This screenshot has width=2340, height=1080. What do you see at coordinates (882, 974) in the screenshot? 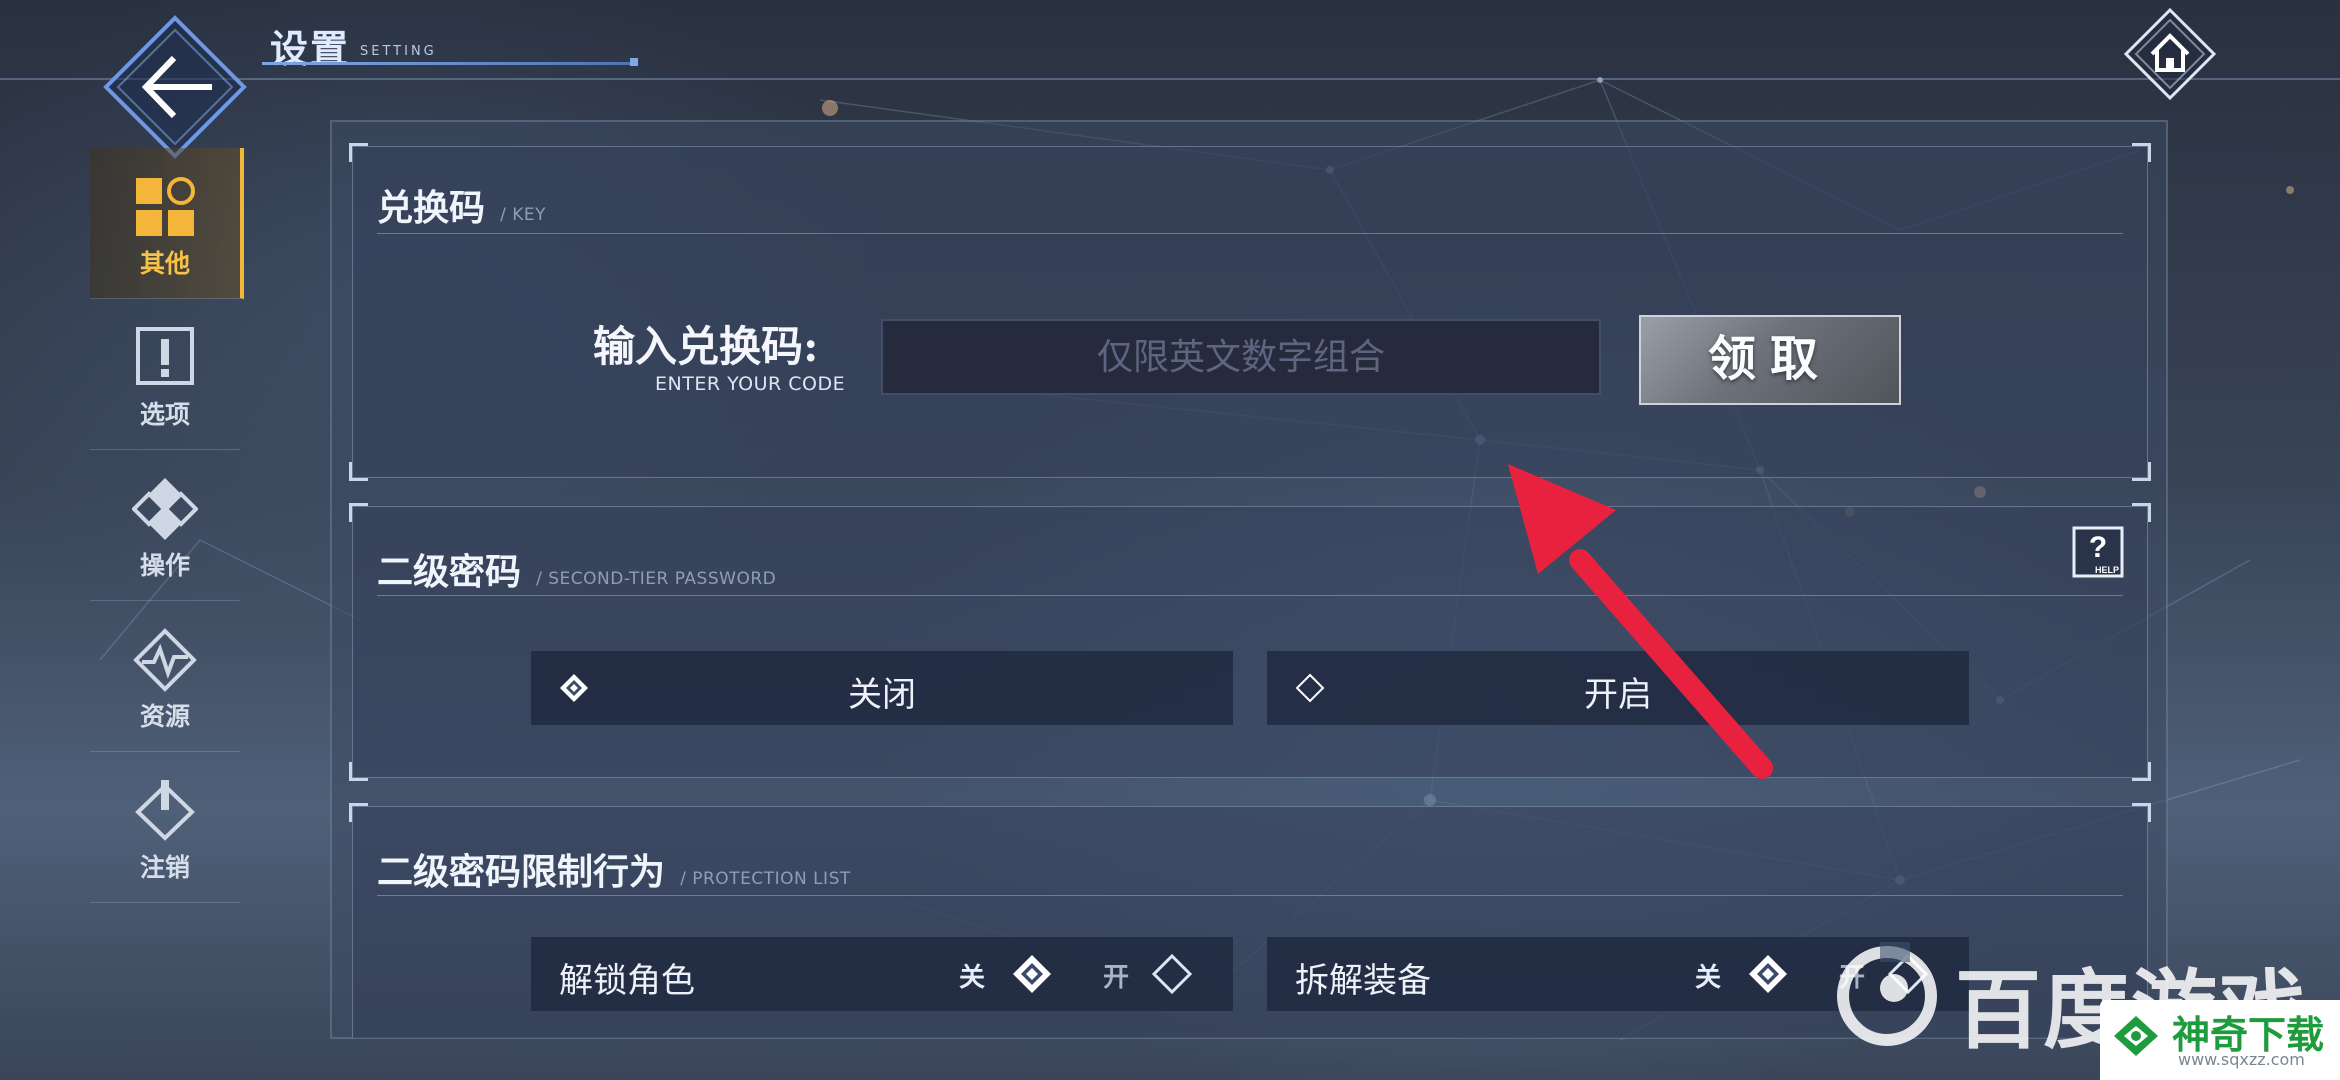
I see `protection-row-unlock-character: 解锁角色 关 开` at bounding box center [882, 974].